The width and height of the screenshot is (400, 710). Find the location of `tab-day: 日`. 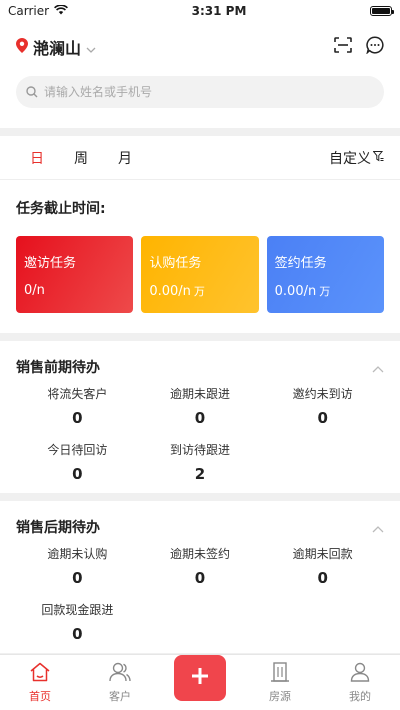

tab-day: 日 is located at coordinates (38, 158).